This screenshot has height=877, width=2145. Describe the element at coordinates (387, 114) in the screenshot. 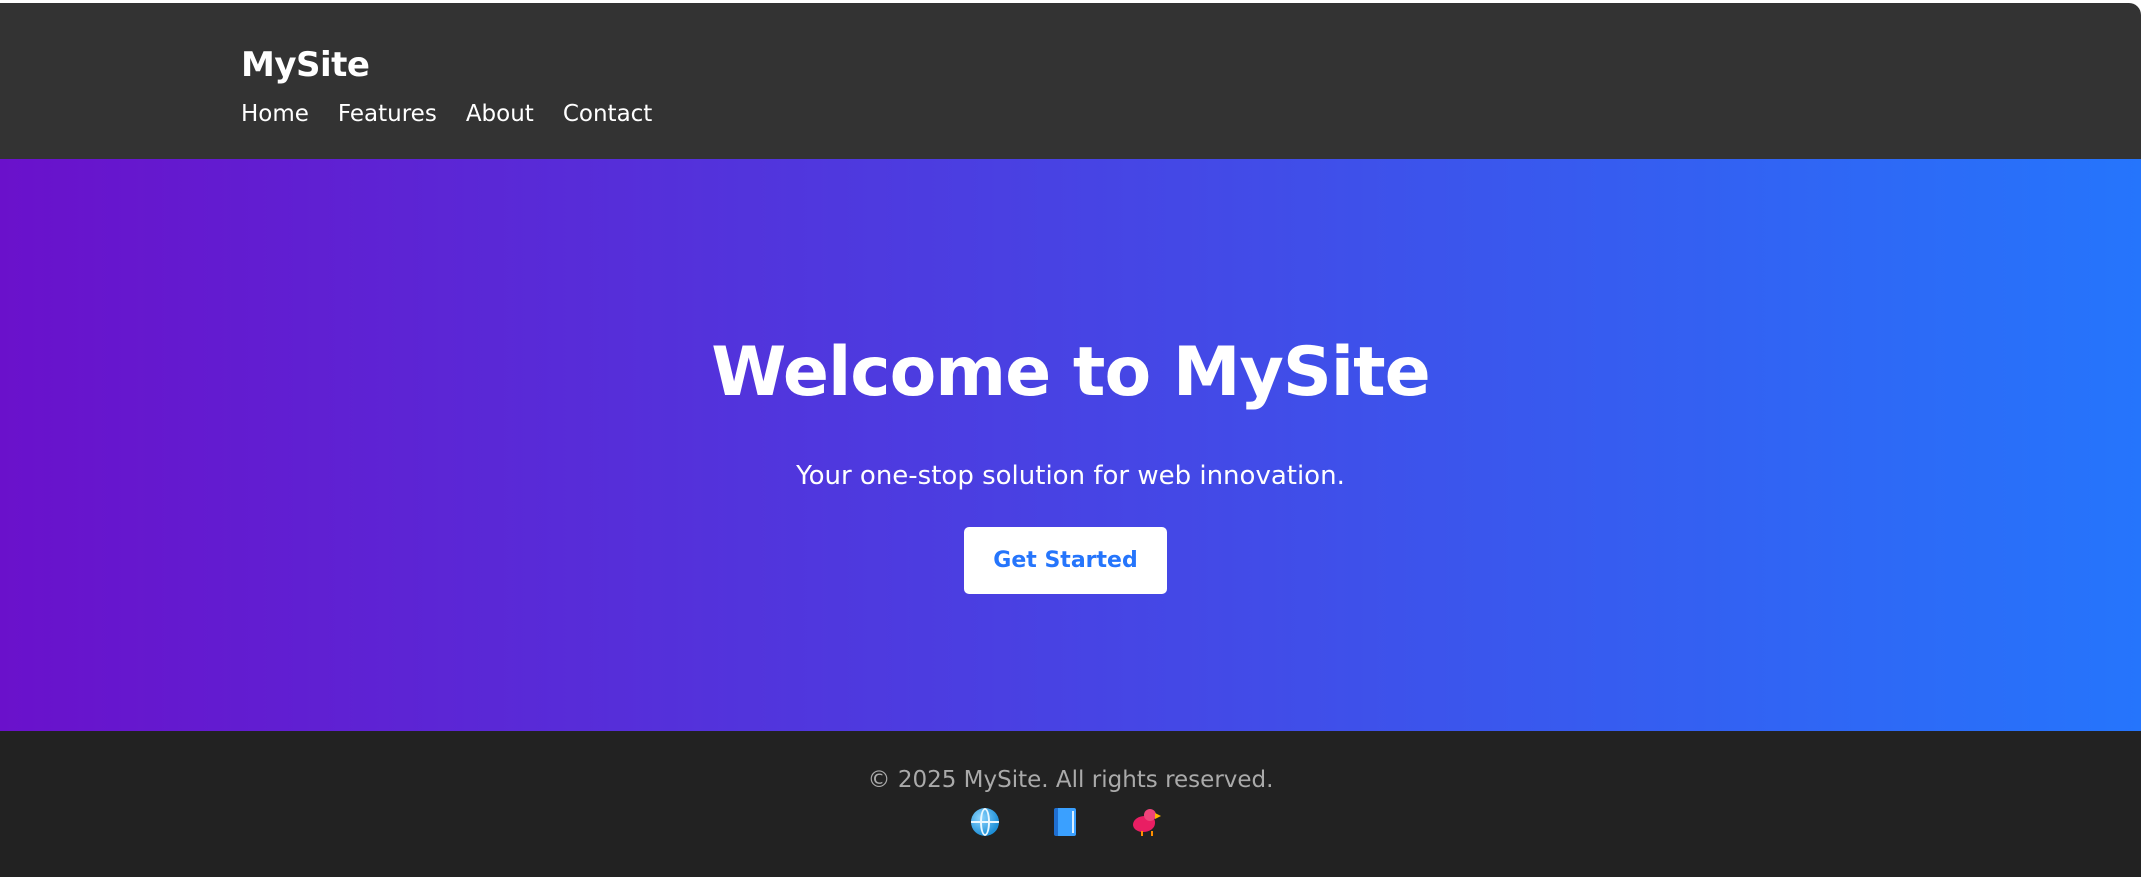

I see `nav-link-features: Features` at that location.